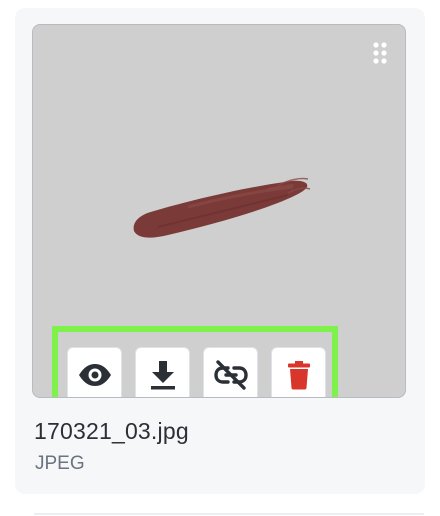  I want to click on download-icon, so click(162, 374).